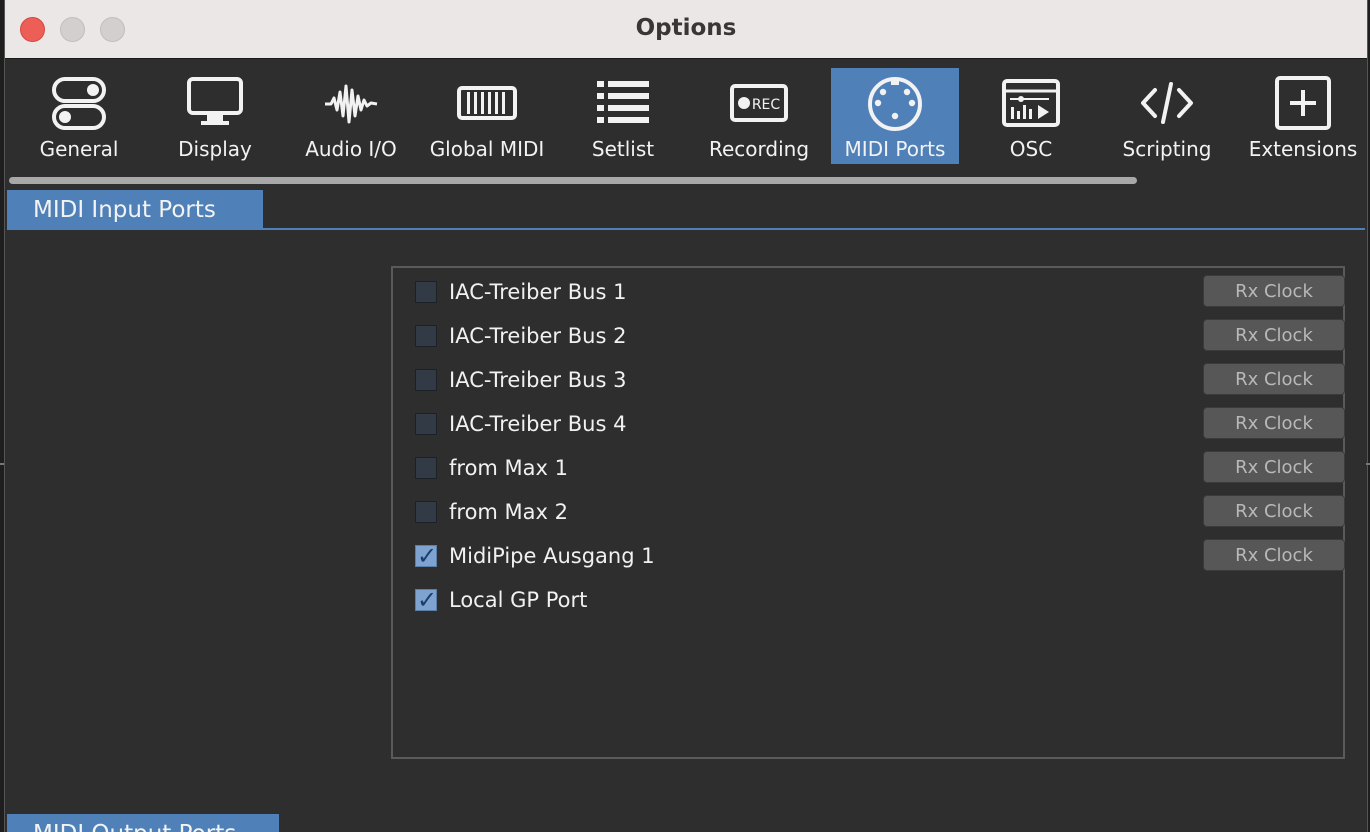 Image resolution: width=1370 pixels, height=832 pixels. What do you see at coordinates (623, 149) in the screenshot?
I see `tab-setlist-label: Setlist` at bounding box center [623, 149].